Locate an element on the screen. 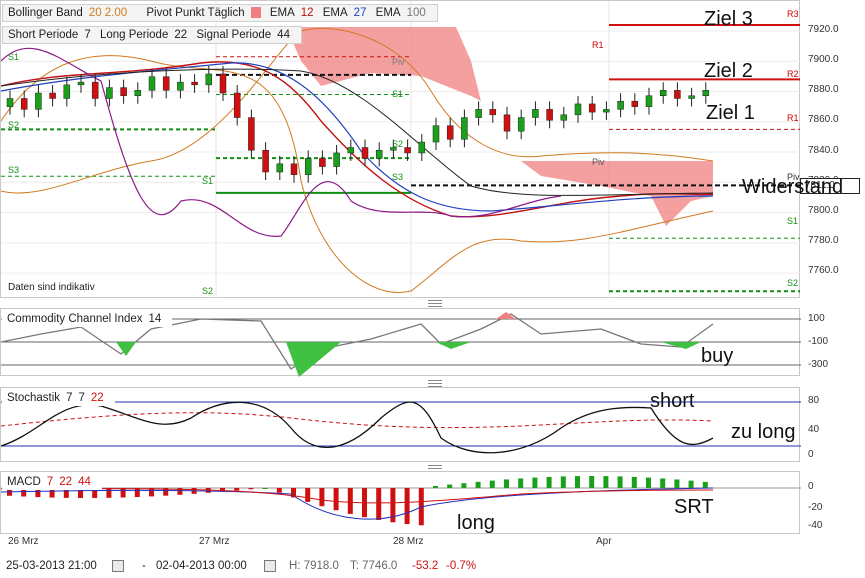  ema100-label: EMA is located at coordinates (388, 13).